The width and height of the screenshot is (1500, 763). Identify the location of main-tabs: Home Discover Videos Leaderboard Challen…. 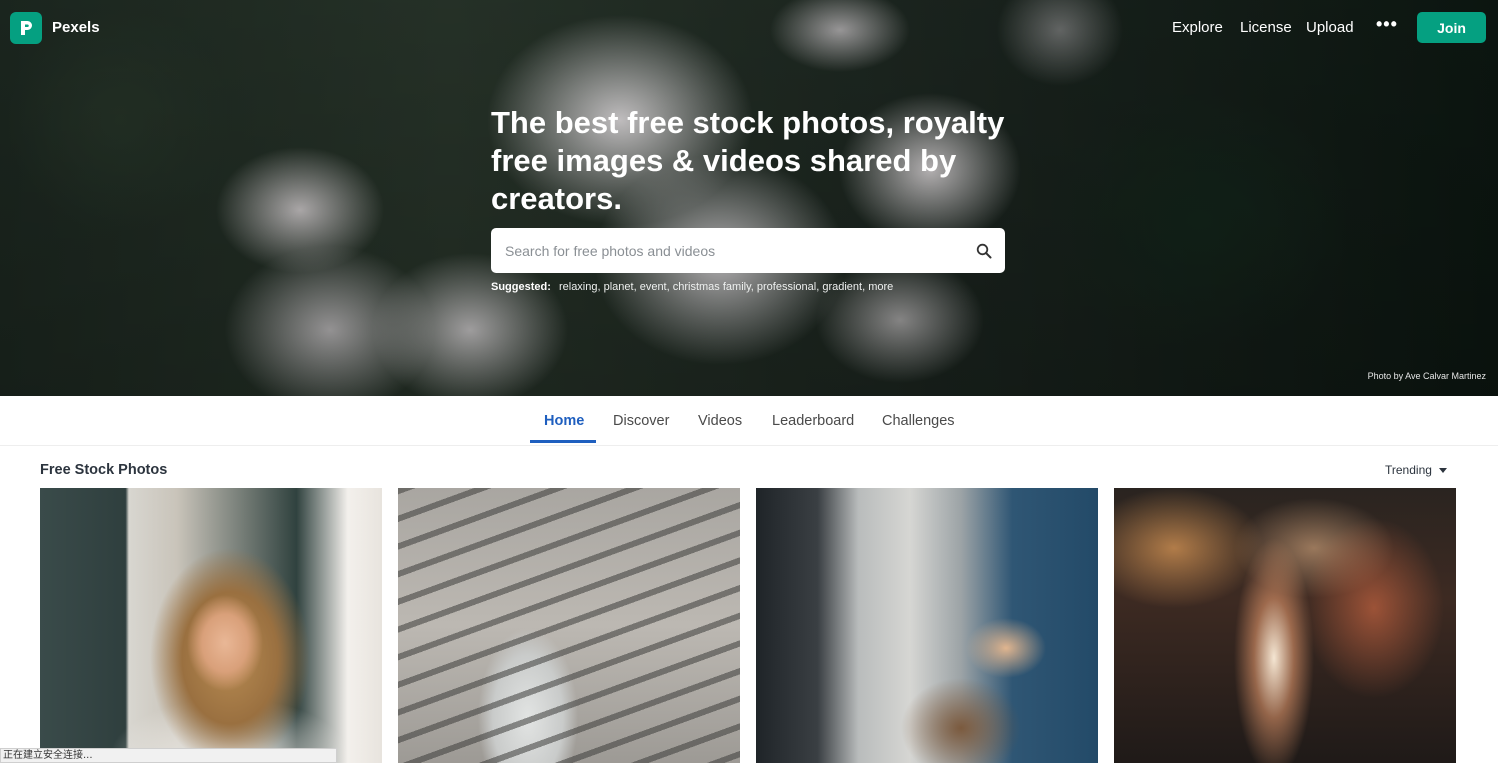
(749, 421).